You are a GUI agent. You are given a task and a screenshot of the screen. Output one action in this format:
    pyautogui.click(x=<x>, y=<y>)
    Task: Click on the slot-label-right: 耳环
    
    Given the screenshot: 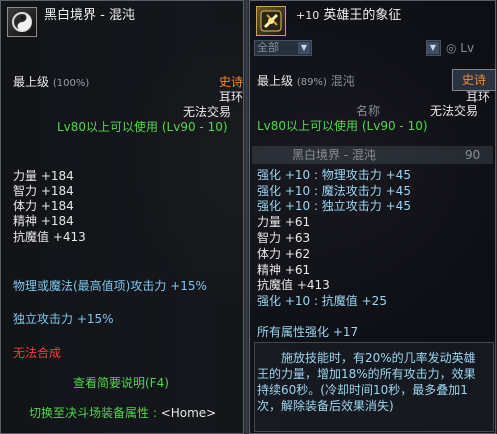 What is the action you would take?
    pyautogui.click(x=478, y=97)
    